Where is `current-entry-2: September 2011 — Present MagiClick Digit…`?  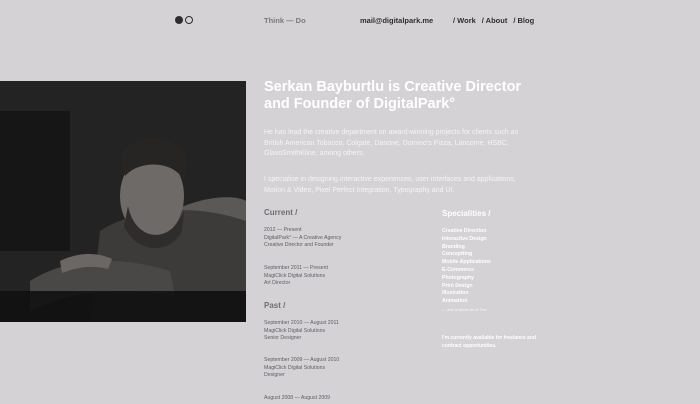 current-entry-2: September 2011 — Present MagiClick Digit… is located at coordinates (324, 276).